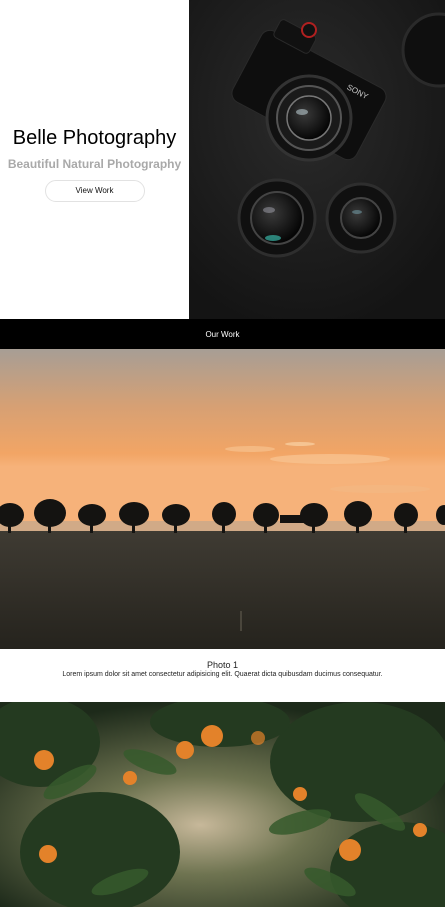  Describe the element at coordinates (94, 163) in the screenshot. I see `site-subtitle: Beautiful Natural Photography` at that location.